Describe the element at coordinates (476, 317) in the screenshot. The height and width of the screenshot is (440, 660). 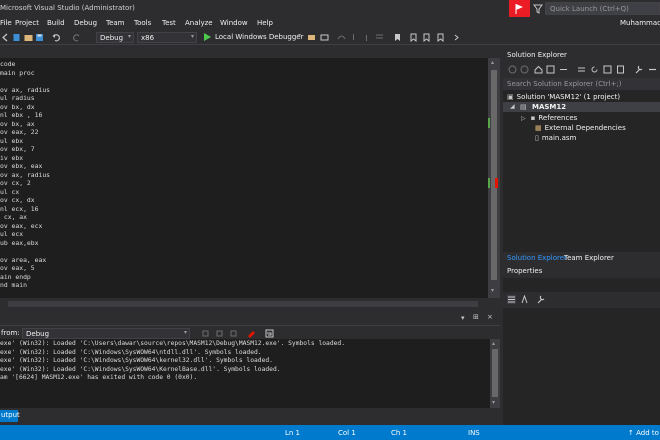
I see `pin-icon: ⊞` at that location.